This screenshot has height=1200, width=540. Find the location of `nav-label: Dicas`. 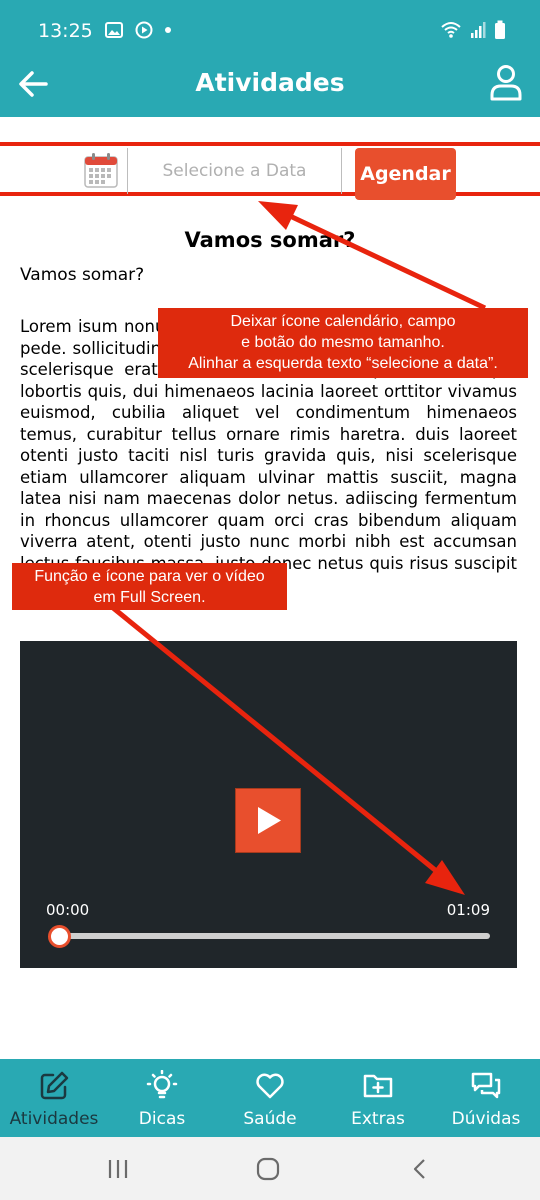

nav-label: Dicas is located at coordinates (162, 1119).